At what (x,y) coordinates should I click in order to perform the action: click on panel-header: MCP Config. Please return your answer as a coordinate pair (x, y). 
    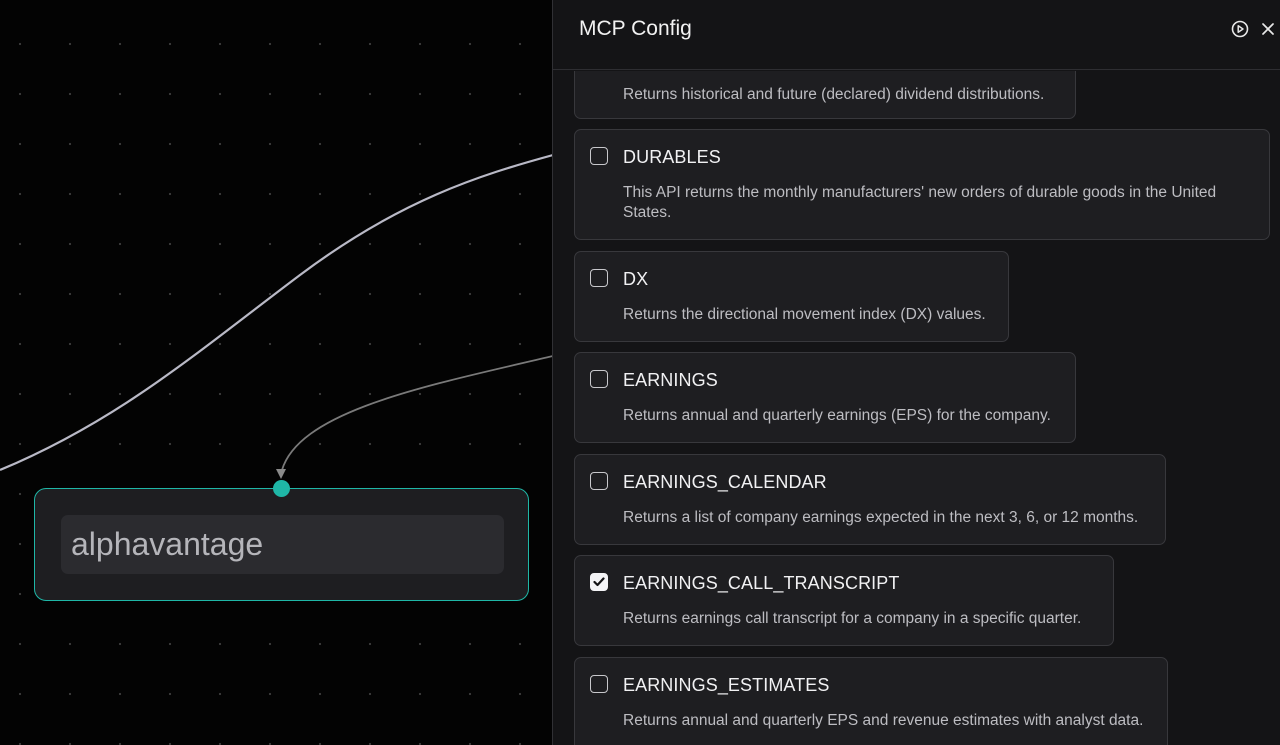
    Looking at the image, I should click on (916, 35).